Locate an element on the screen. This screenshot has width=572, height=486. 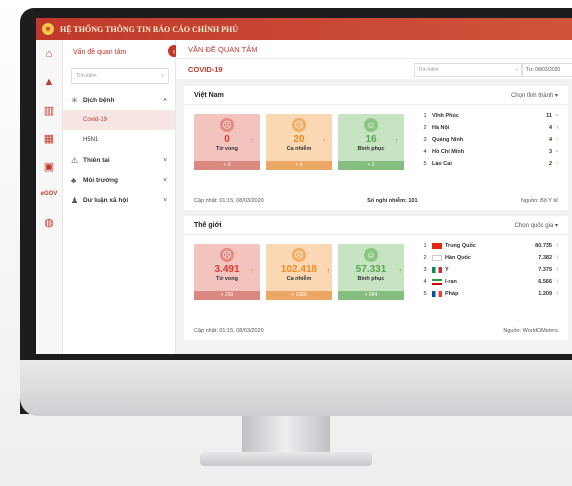
recovered-delta: + 684 is located at coordinates (371, 295).